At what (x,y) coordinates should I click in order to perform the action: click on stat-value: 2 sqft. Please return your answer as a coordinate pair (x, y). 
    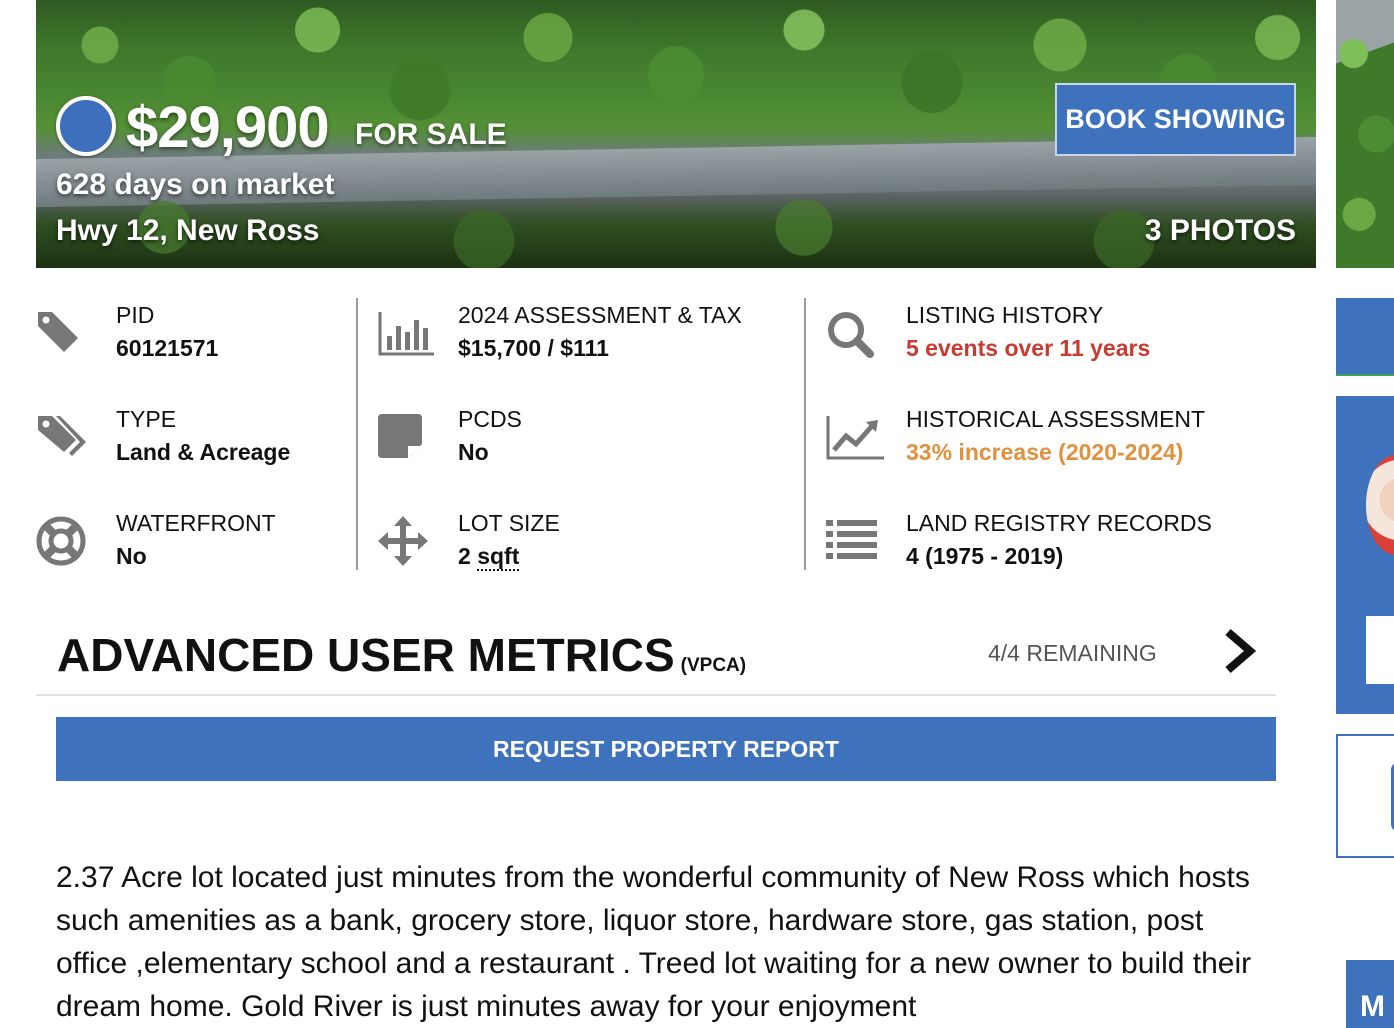
    Looking at the image, I should click on (489, 557).